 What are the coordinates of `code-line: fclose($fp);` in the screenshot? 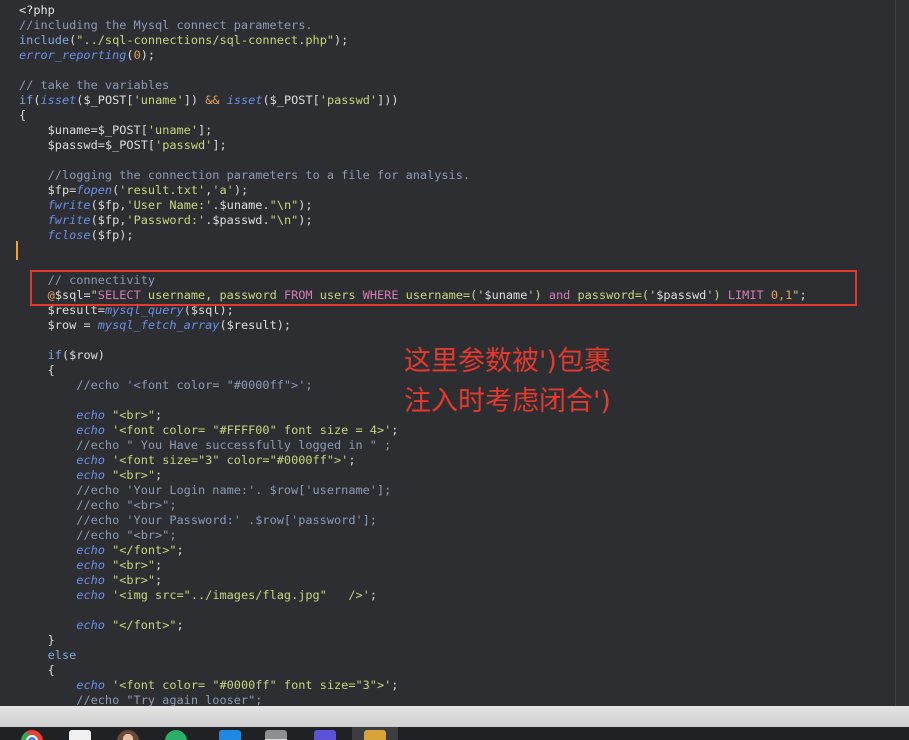 It's located at (413, 235).